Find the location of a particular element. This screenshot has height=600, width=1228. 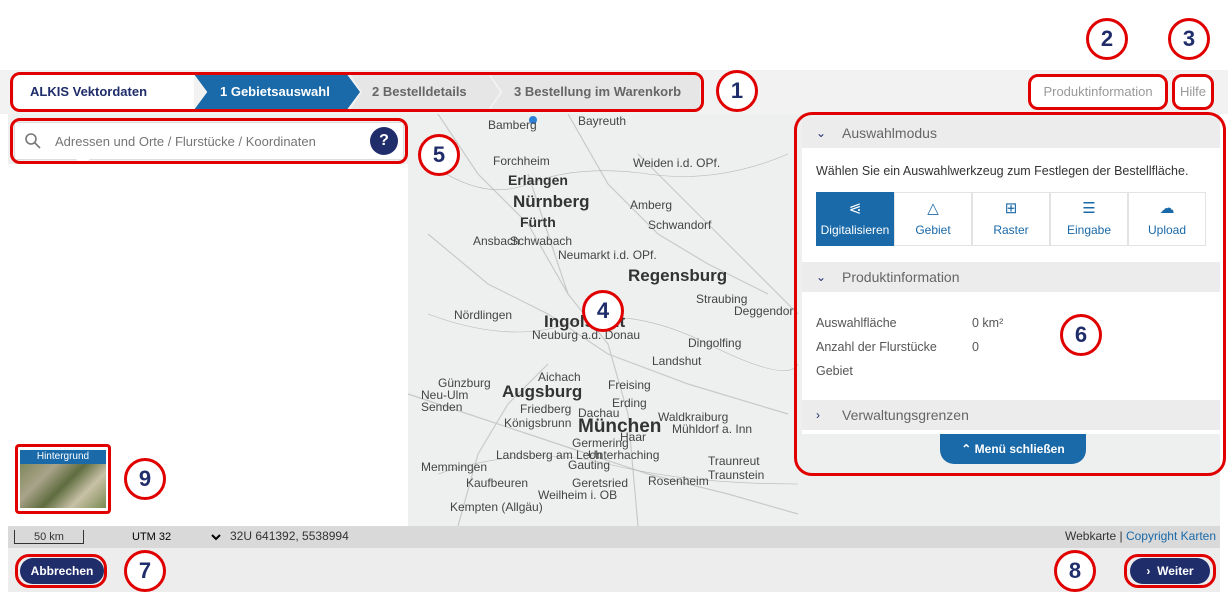

annotation-number: 2 is located at coordinates (1107, 39).